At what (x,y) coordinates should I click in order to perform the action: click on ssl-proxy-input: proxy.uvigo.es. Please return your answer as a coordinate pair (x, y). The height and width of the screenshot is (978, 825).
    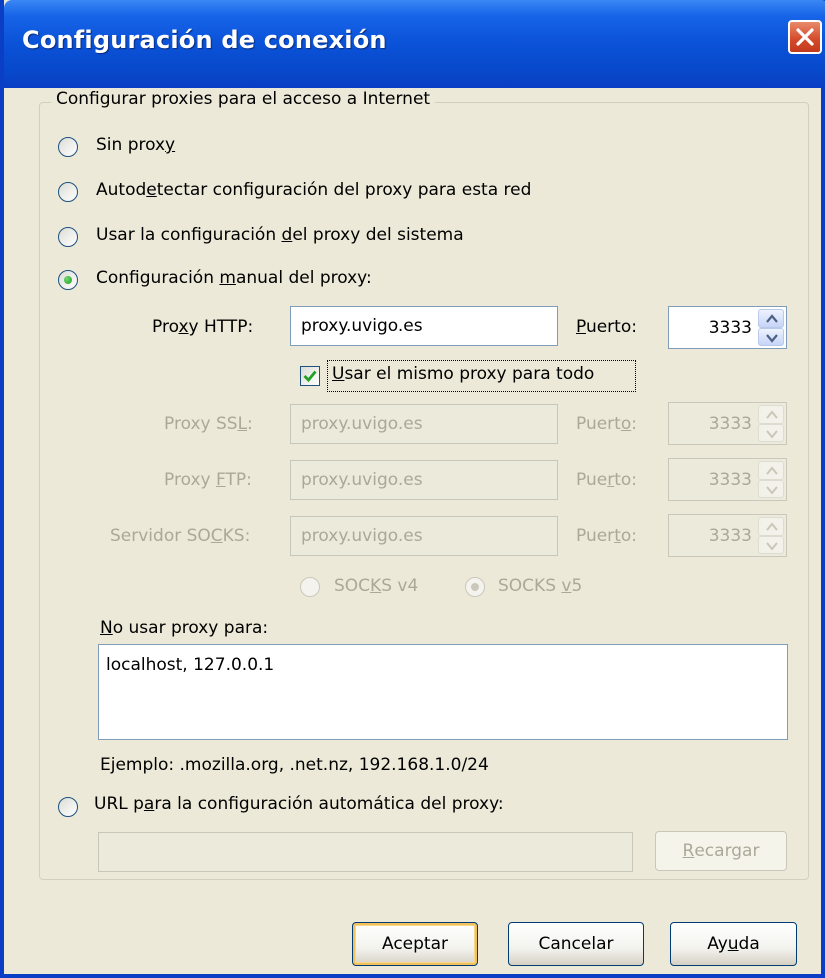
    Looking at the image, I should click on (424, 424).